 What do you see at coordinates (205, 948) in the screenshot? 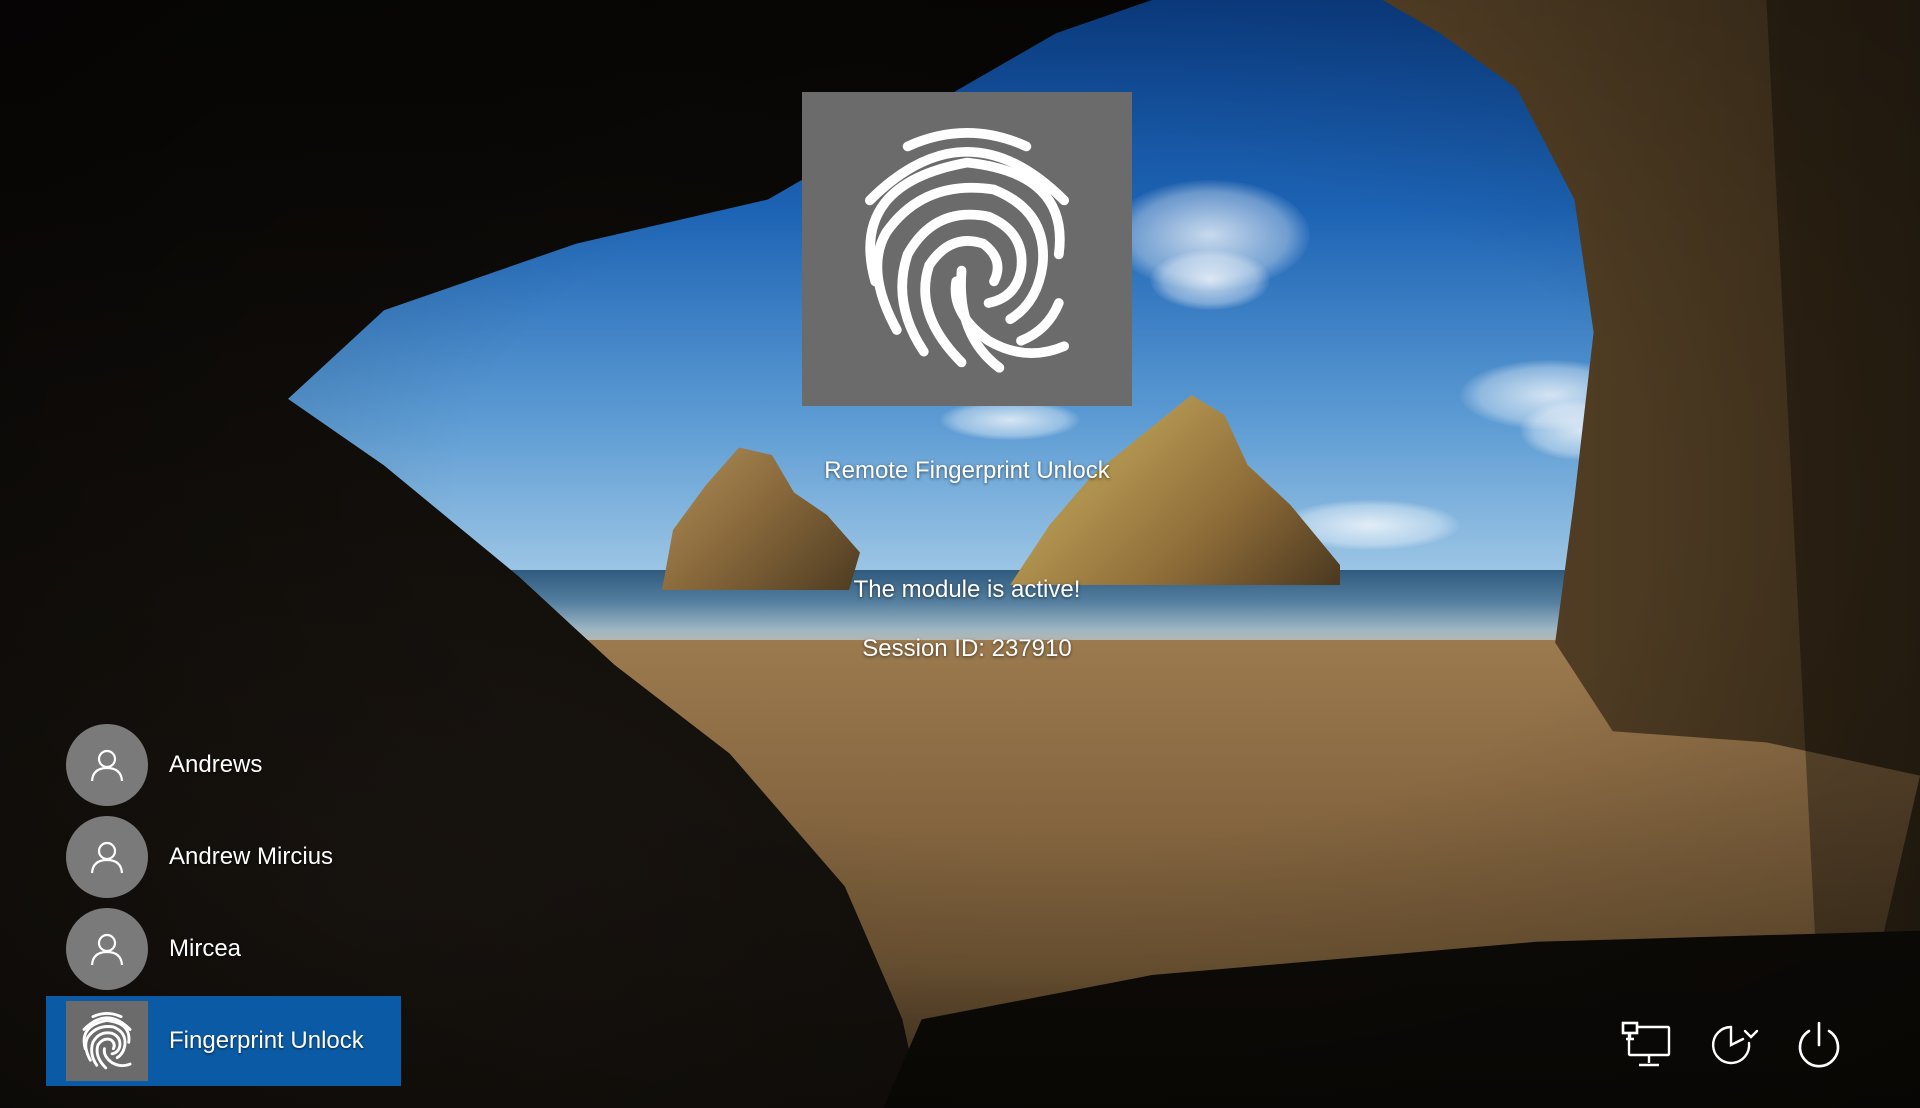
I see `user-name: Mircea` at bounding box center [205, 948].